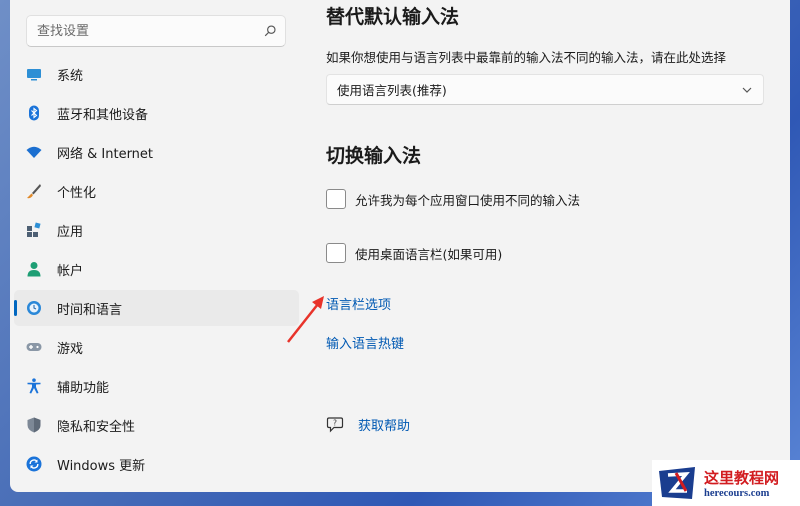 The height and width of the screenshot is (506, 800). I want to click on apps-icon, so click(34, 230).